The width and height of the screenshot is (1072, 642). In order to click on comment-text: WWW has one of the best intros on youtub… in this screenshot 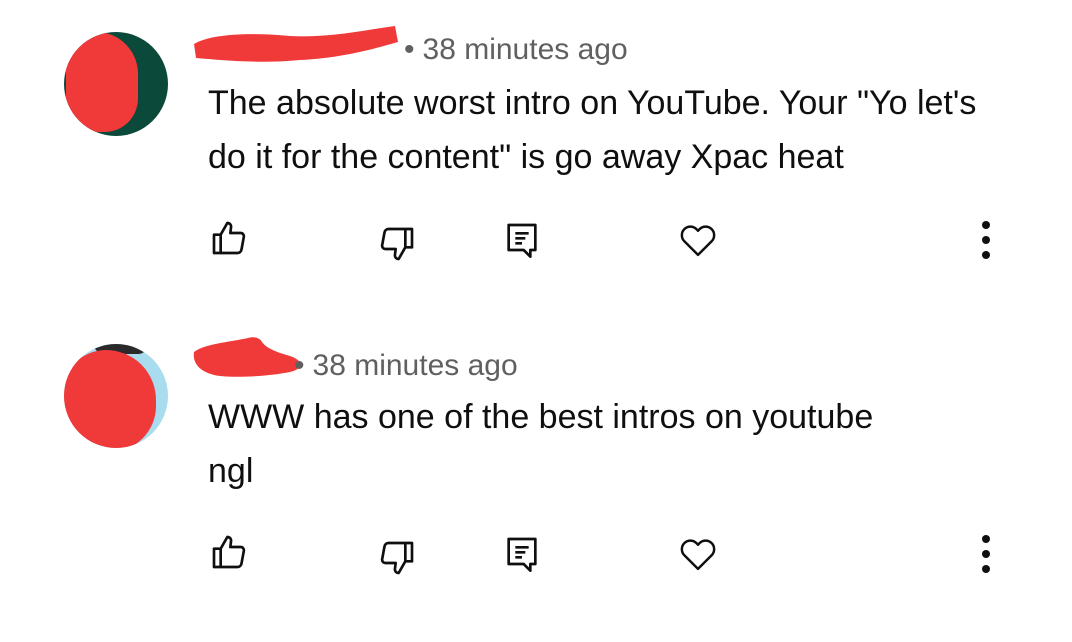, I will do `click(541, 444)`.